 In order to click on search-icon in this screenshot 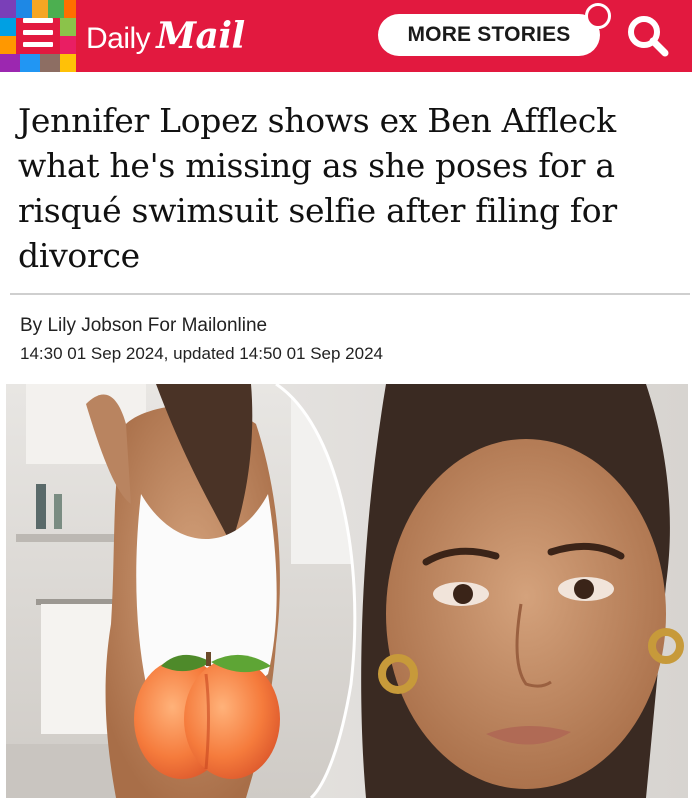, I will do `click(648, 36)`.